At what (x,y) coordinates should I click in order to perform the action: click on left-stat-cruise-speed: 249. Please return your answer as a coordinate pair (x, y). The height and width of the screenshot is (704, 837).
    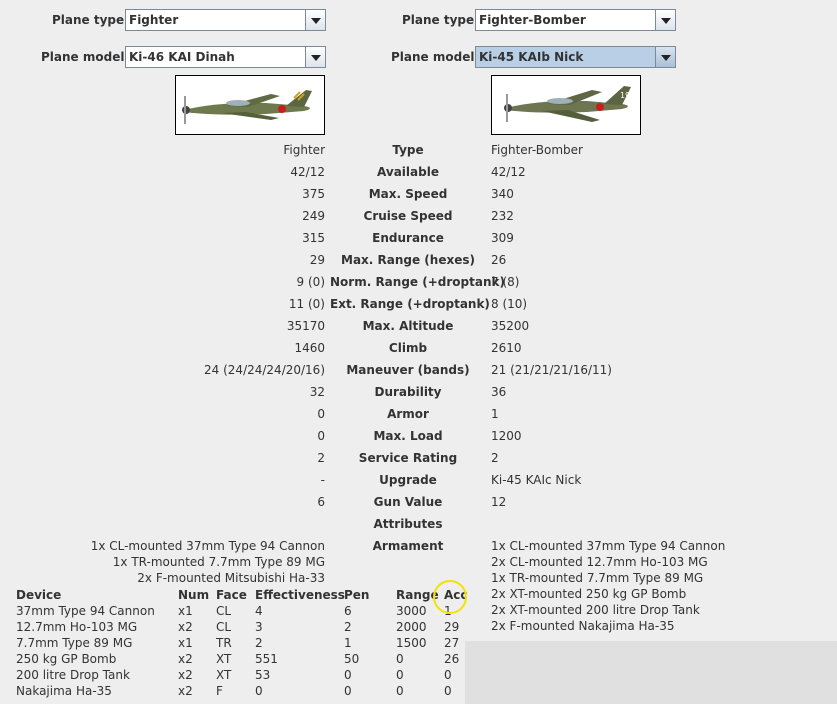
    Looking at the image, I should click on (313, 216).